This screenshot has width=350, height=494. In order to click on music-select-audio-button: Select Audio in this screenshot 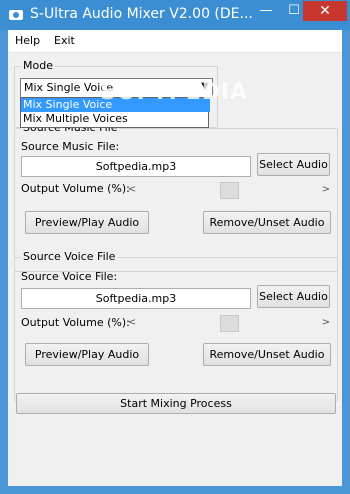, I will do `click(293, 164)`.